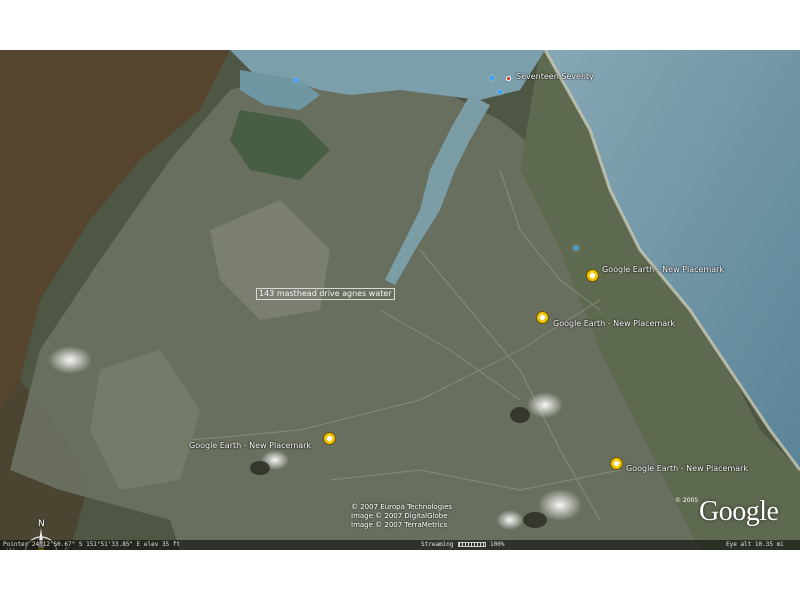  What do you see at coordinates (325, 294) in the screenshot?
I see `address-label: 143 masthead drive agnes water` at bounding box center [325, 294].